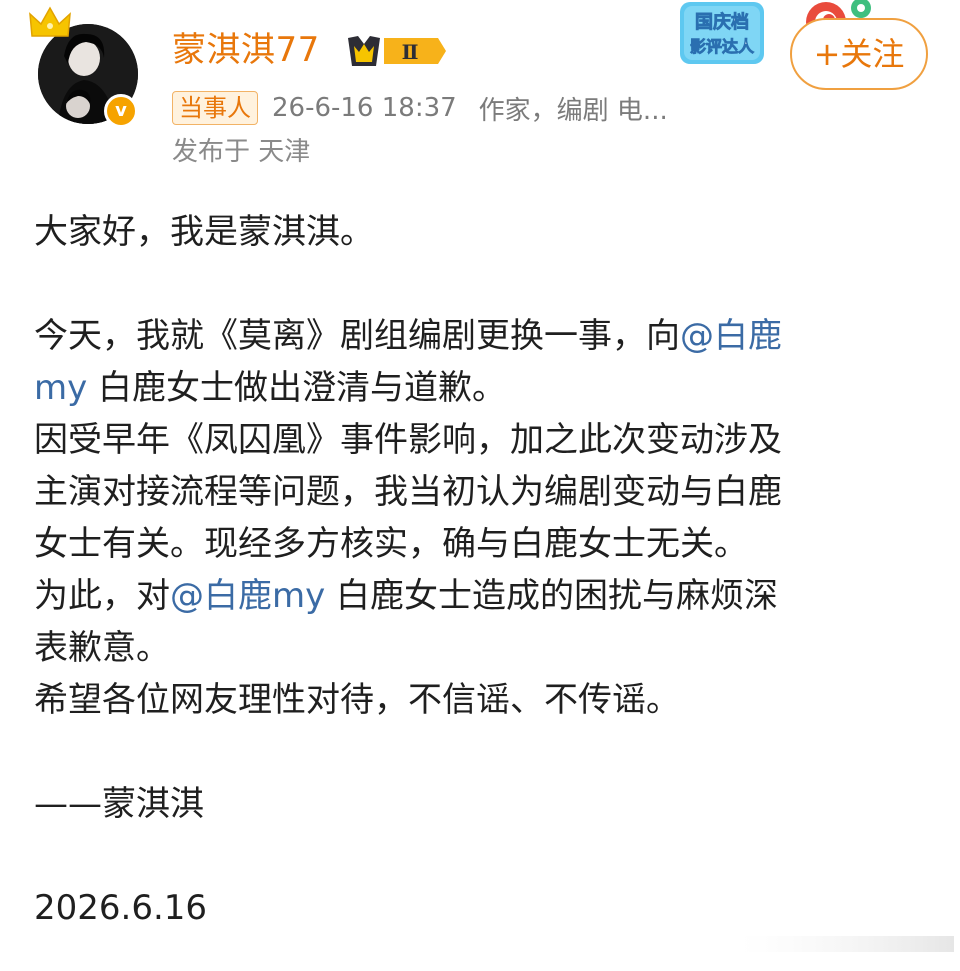 Image resolution: width=960 pixels, height=971 pixels. What do you see at coordinates (364, 108) in the screenshot?
I see `timestamp: 26-6-16 18:37` at bounding box center [364, 108].